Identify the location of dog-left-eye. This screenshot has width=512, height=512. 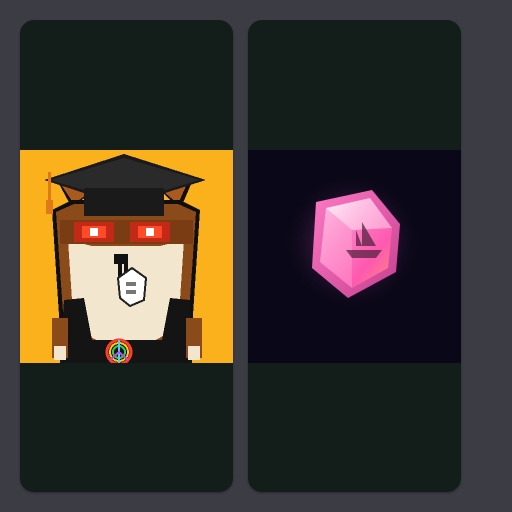
(94, 232).